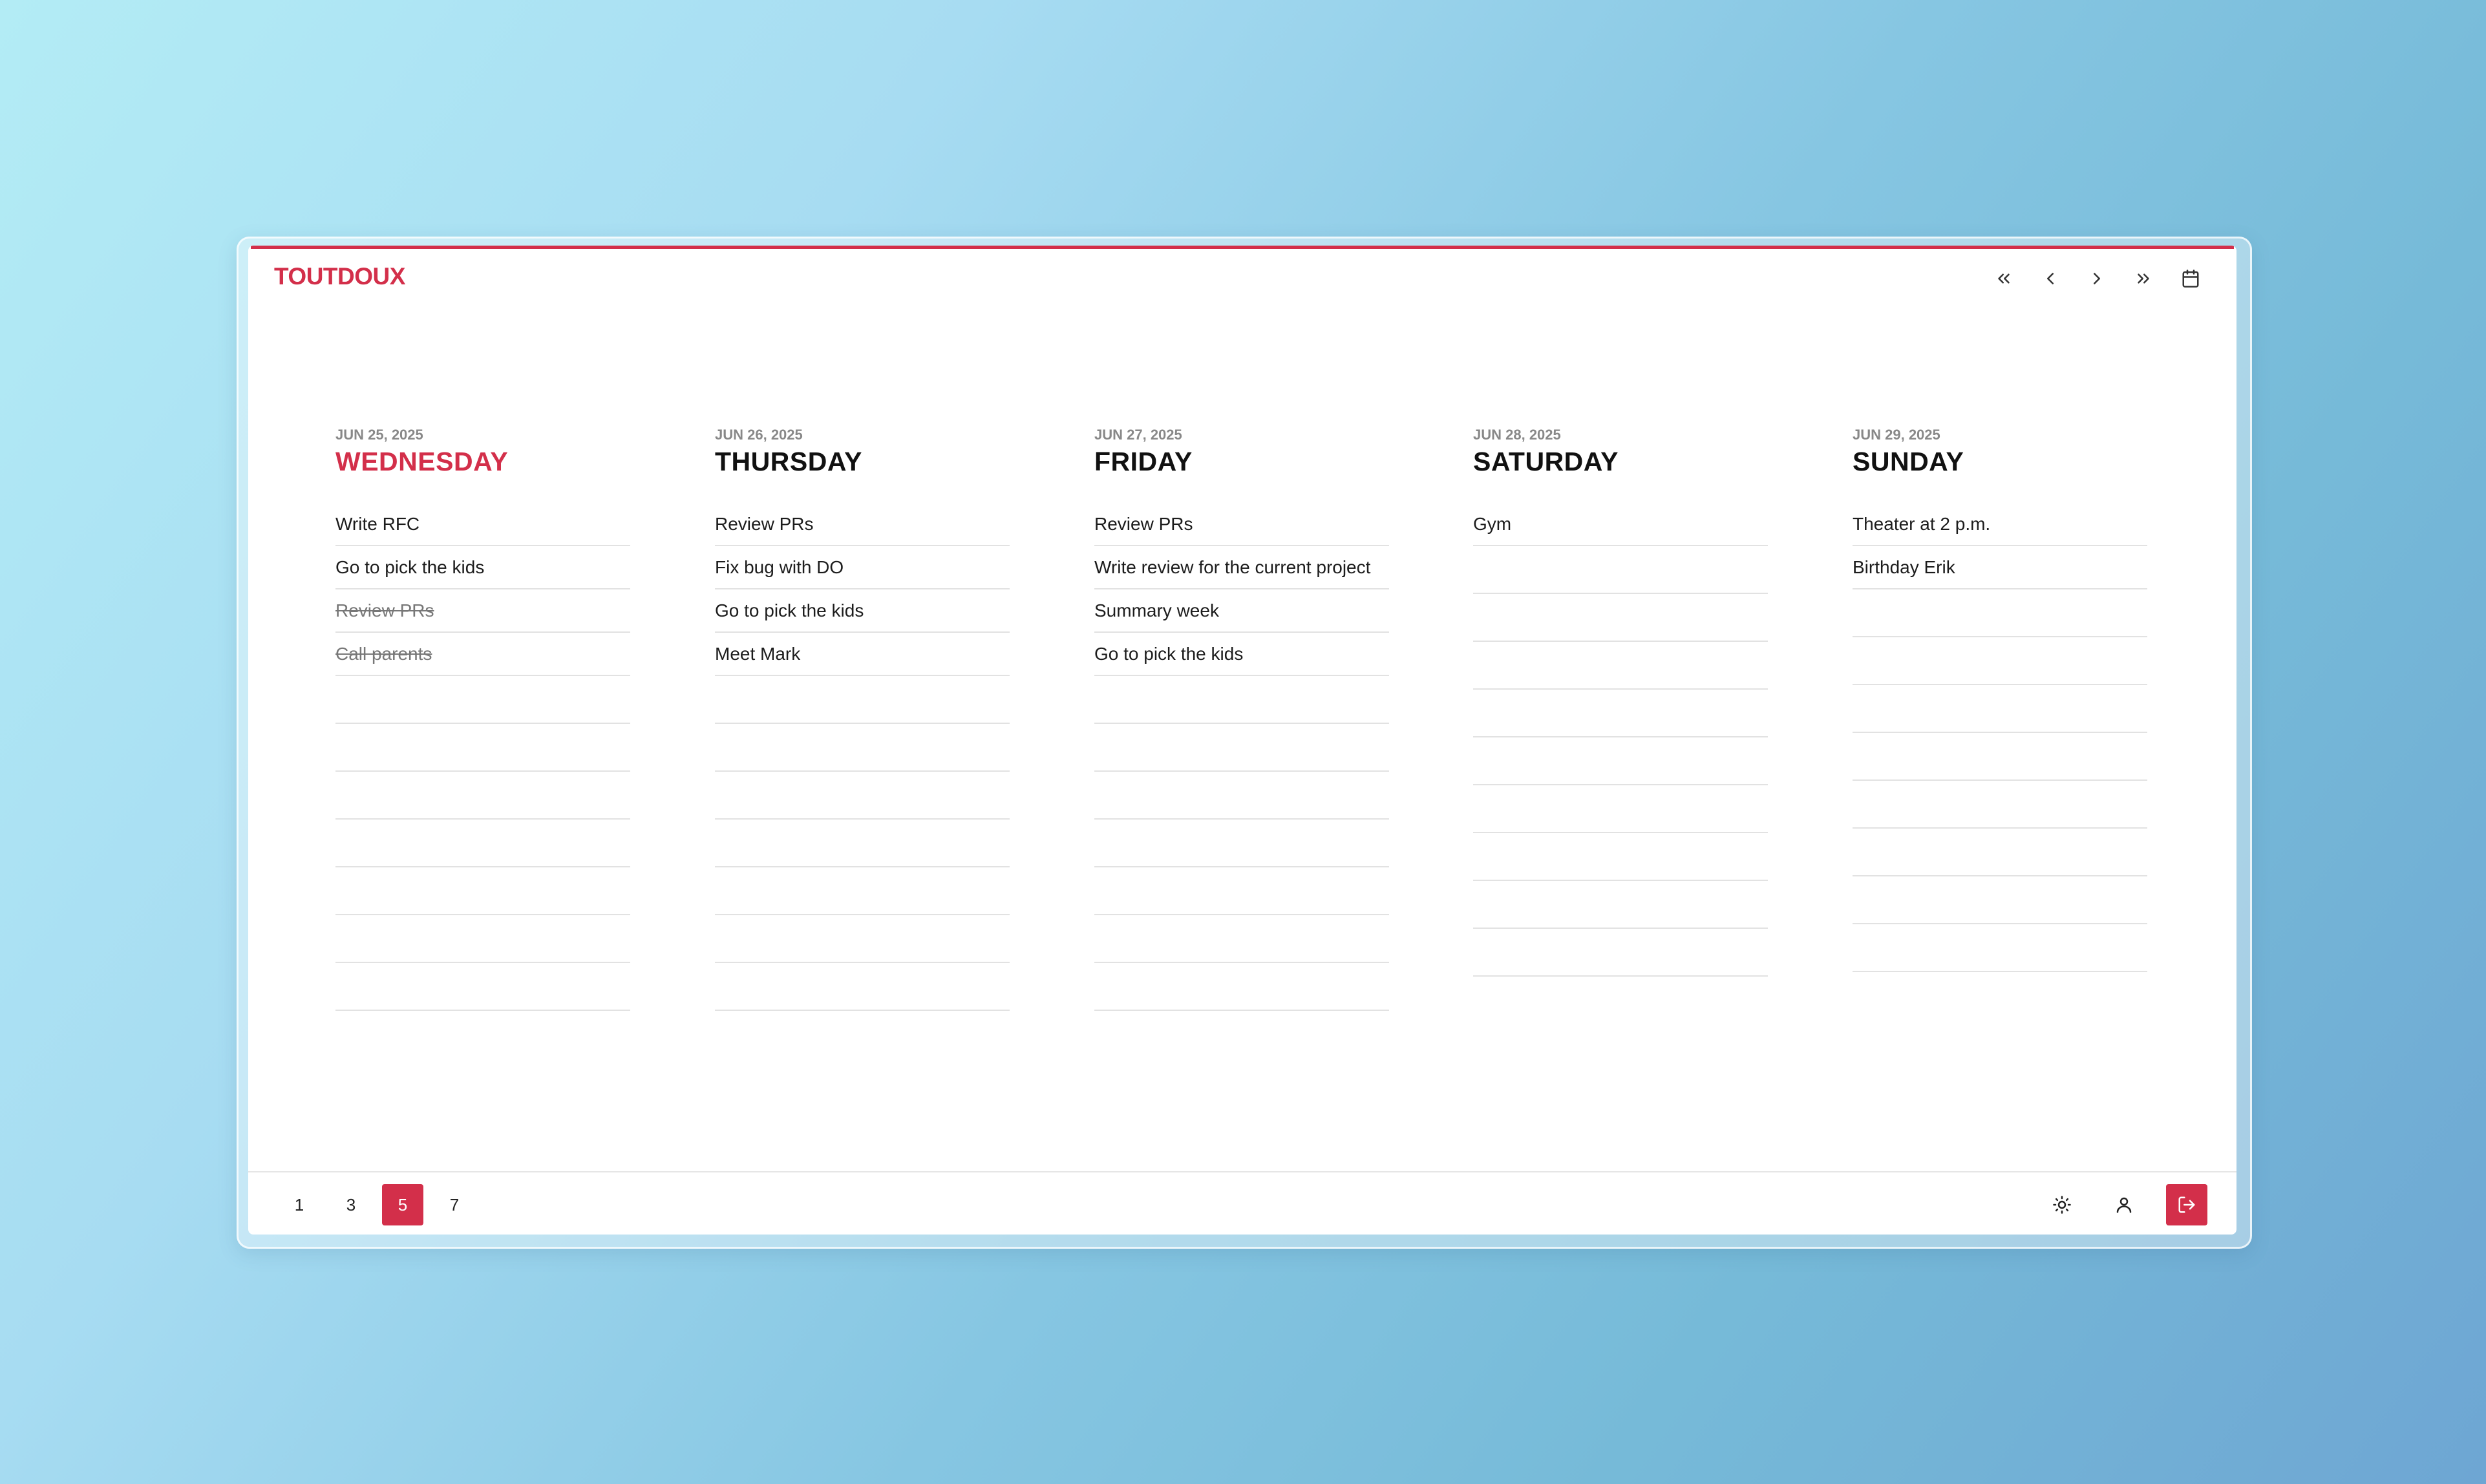 This screenshot has height=1484, width=2486. What do you see at coordinates (1908, 461) in the screenshot?
I see `day-name: SUNDAY` at bounding box center [1908, 461].